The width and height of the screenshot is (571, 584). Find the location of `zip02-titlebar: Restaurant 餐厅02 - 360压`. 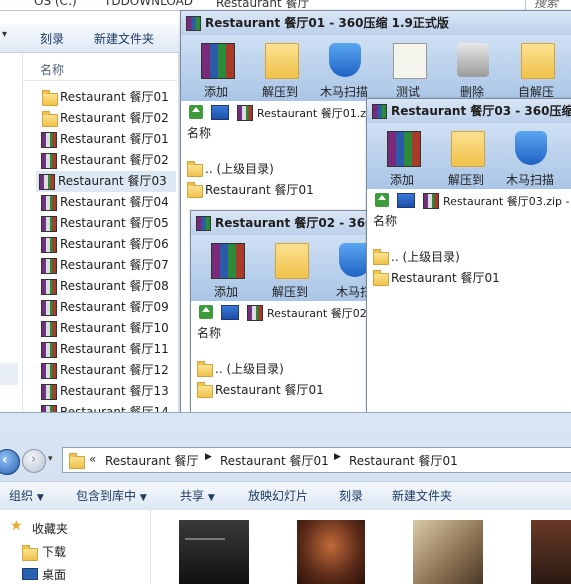

zip02-titlebar: Restaurant 餐厅02 - 360压 is located at coordinates (282, 223).